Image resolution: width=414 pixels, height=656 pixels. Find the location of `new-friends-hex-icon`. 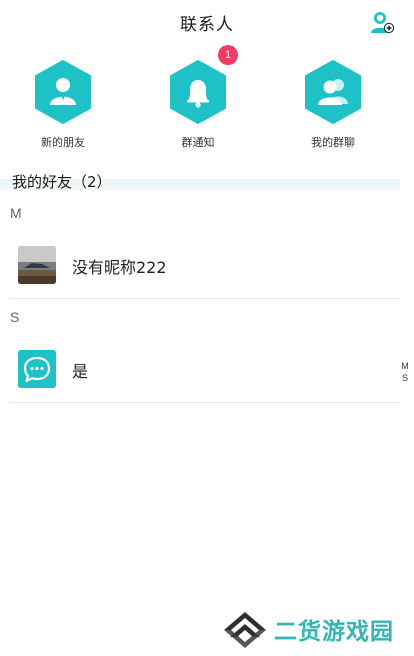

new-friends-hex-icon is located at coordinates (63, 92).